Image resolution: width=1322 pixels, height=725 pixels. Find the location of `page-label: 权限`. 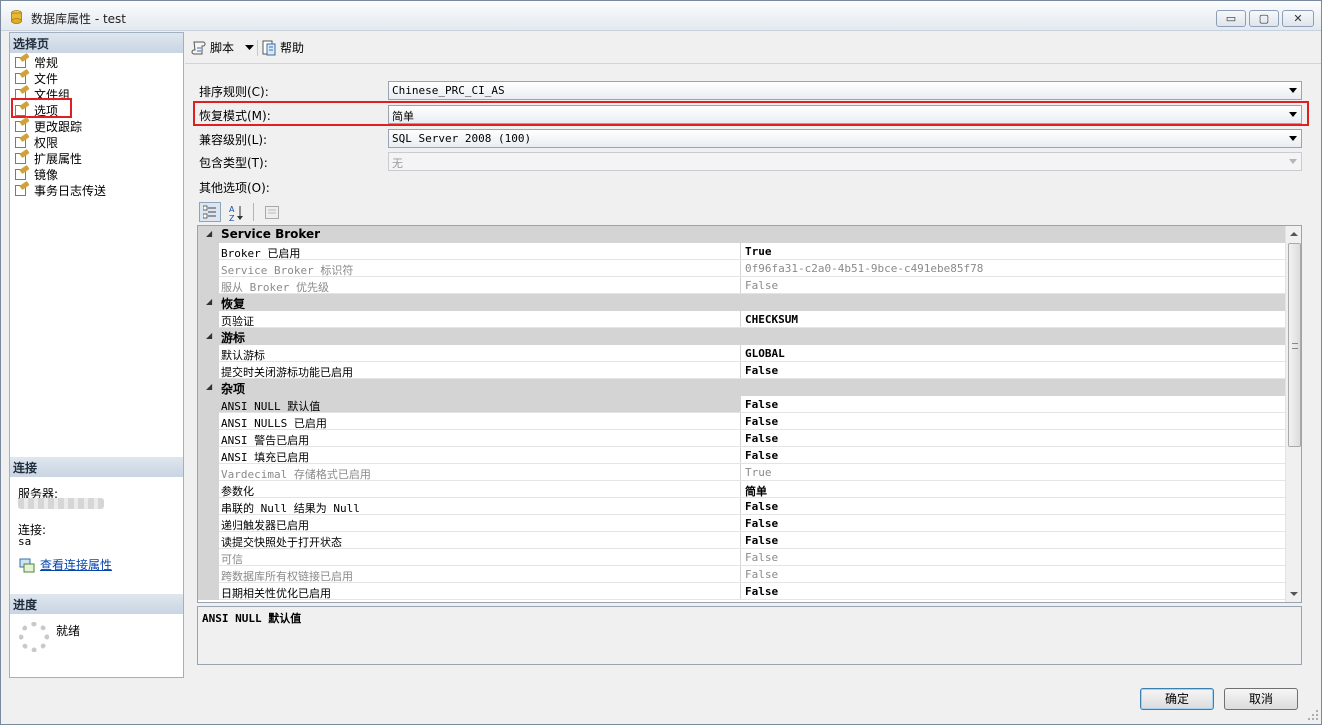

page-label: 权限 is located at coordinates (46, 142).